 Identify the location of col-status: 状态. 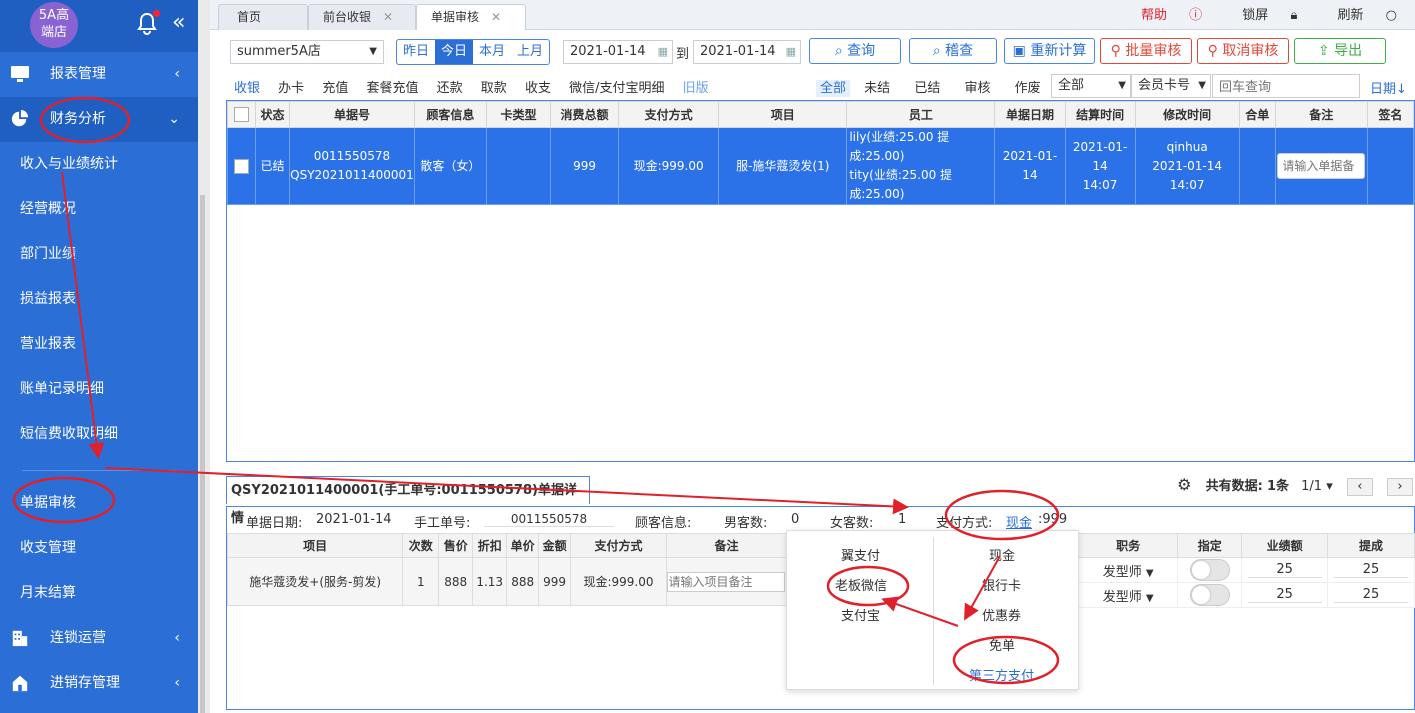
(273, 114).